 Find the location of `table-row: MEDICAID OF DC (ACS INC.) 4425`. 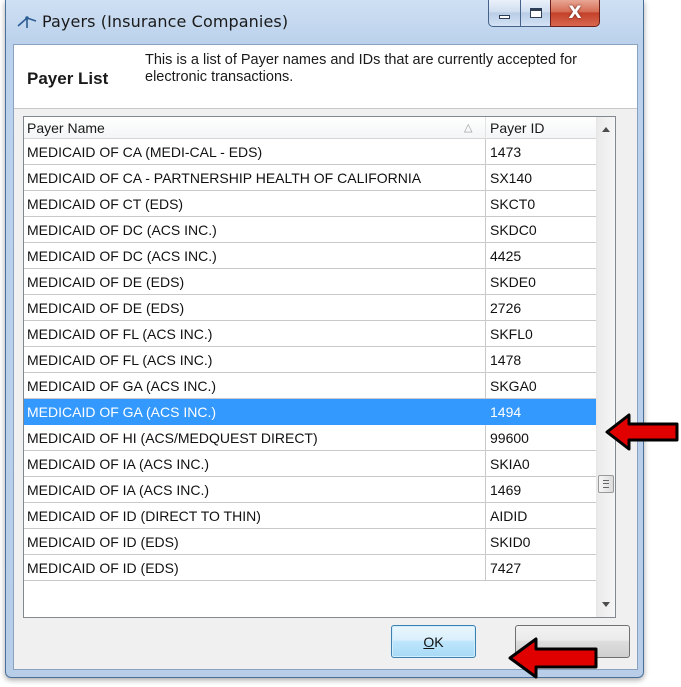

table-row: MEDICAID OF DC (ACS INC.) 4425 is located at coordinates (310, 256).